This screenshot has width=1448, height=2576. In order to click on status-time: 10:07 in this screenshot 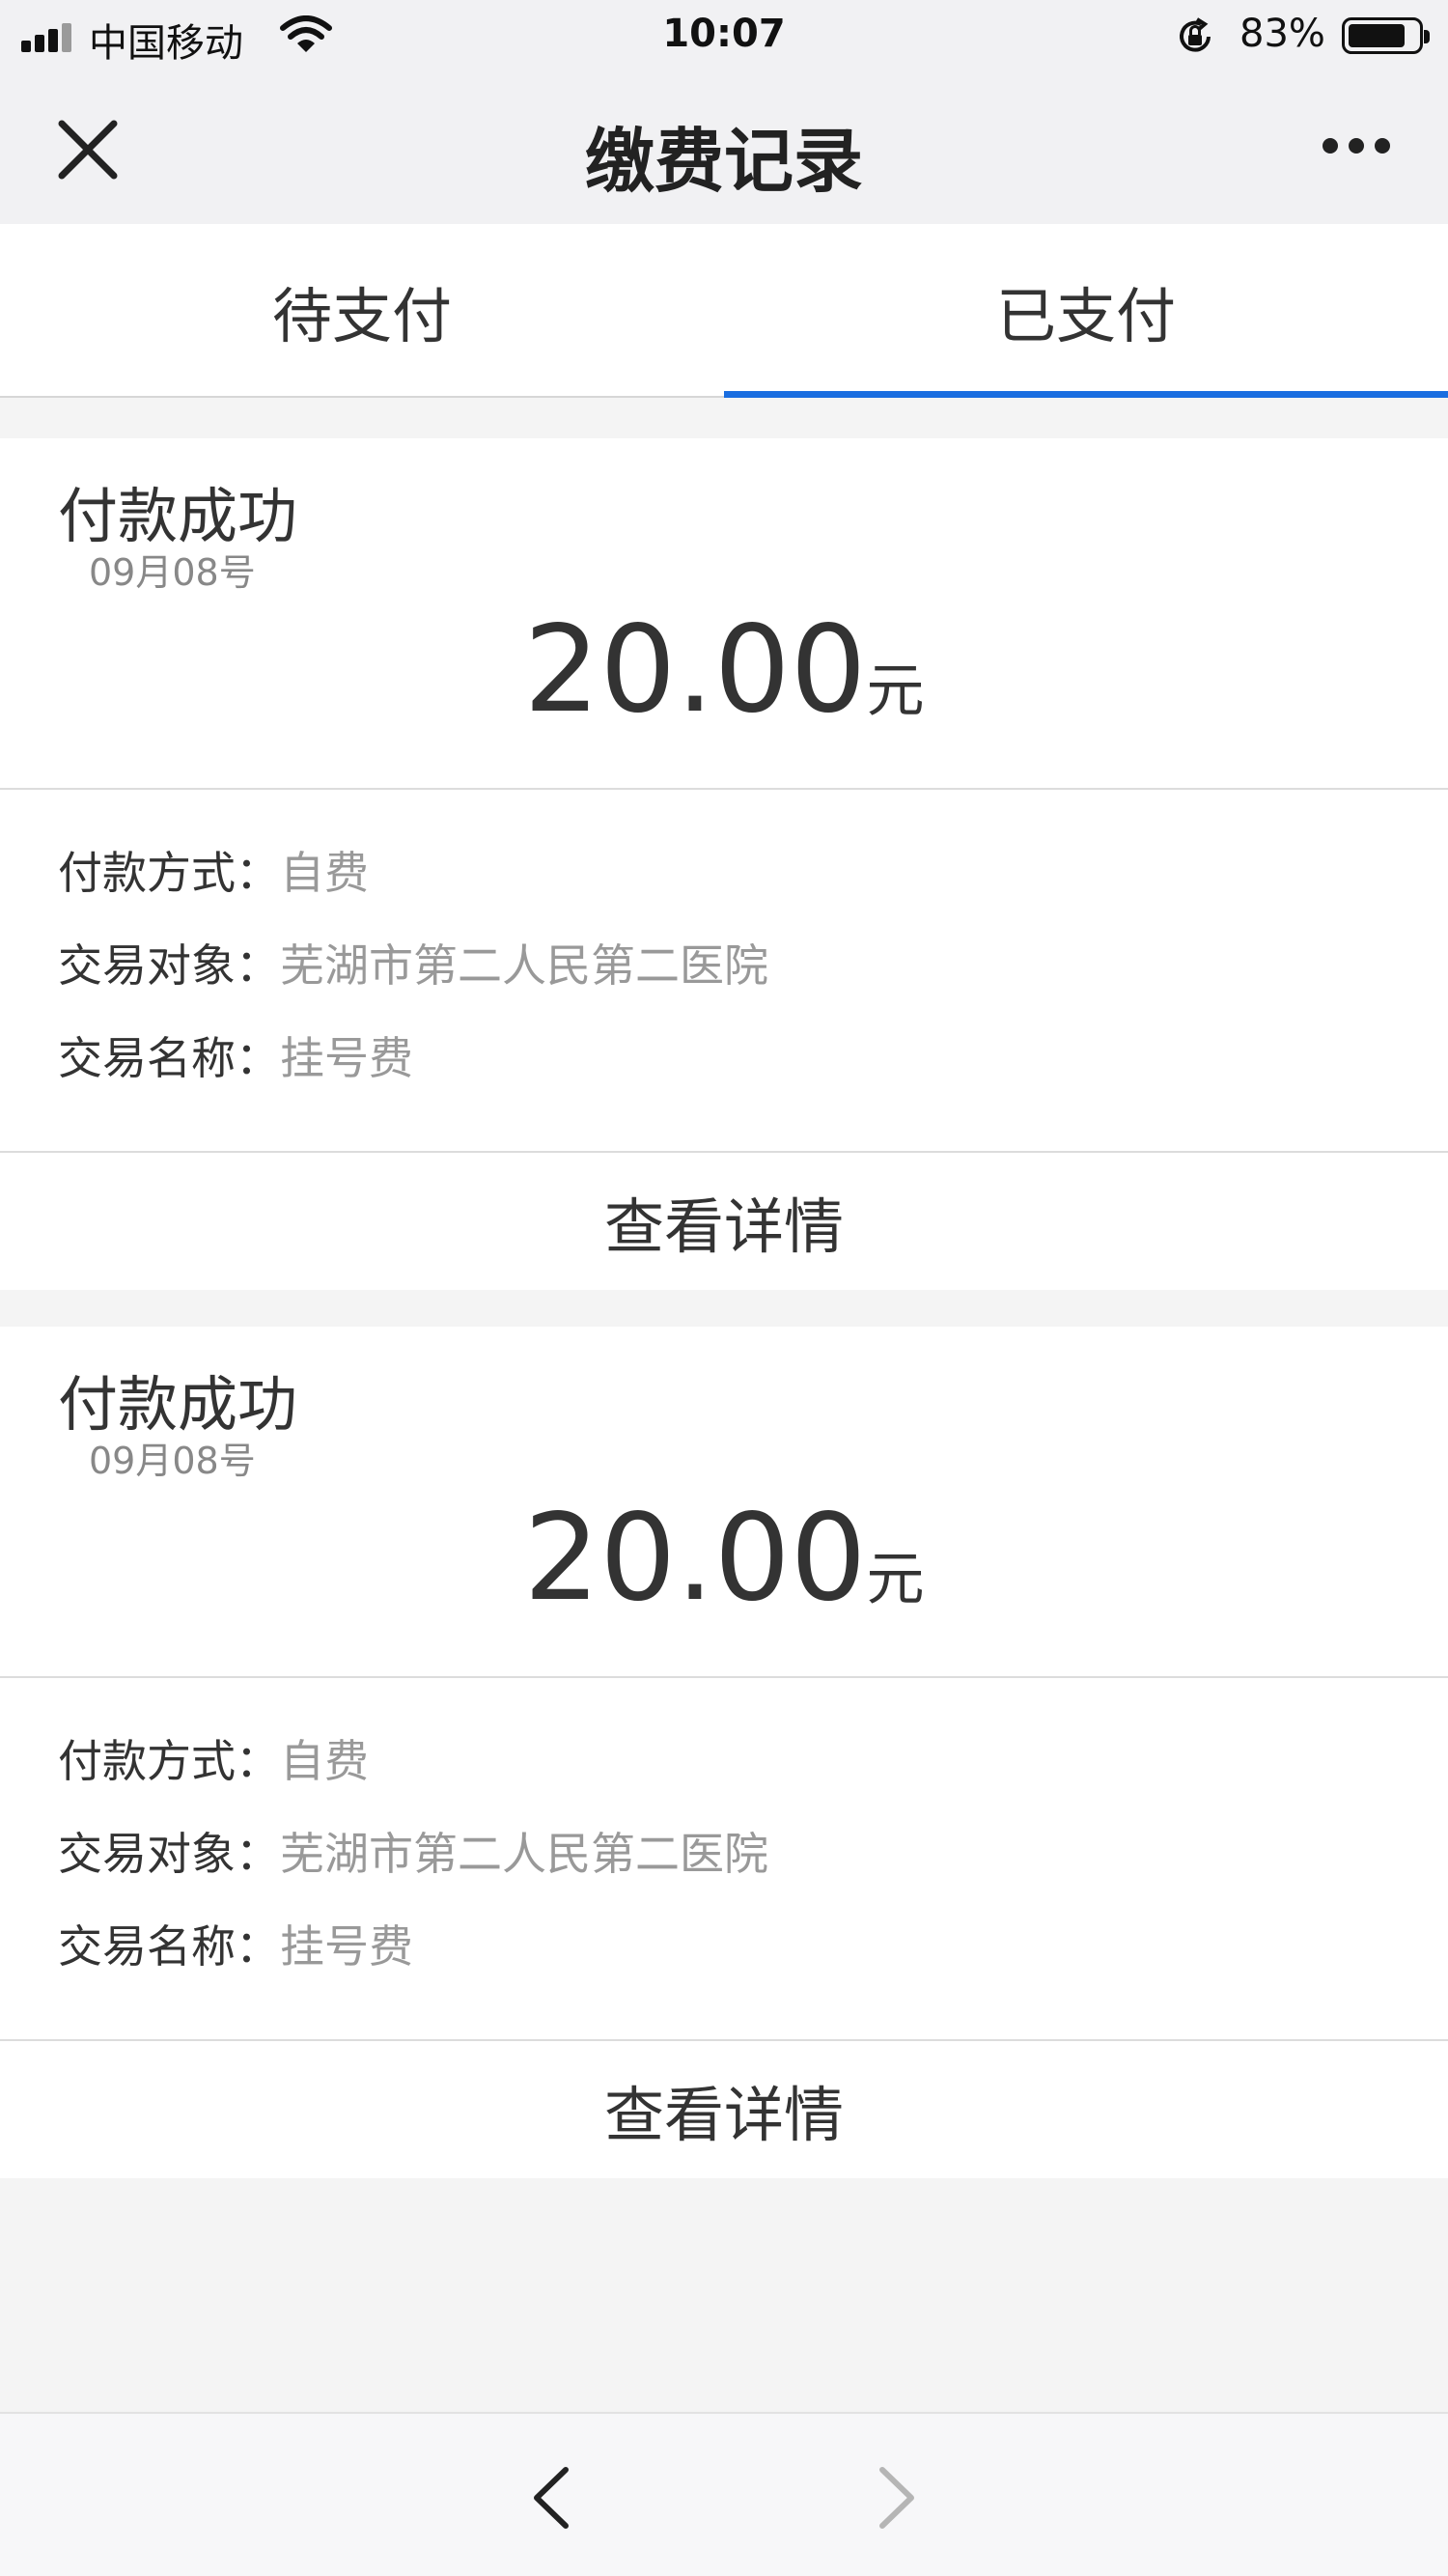, I will do `click(724, 34)`.